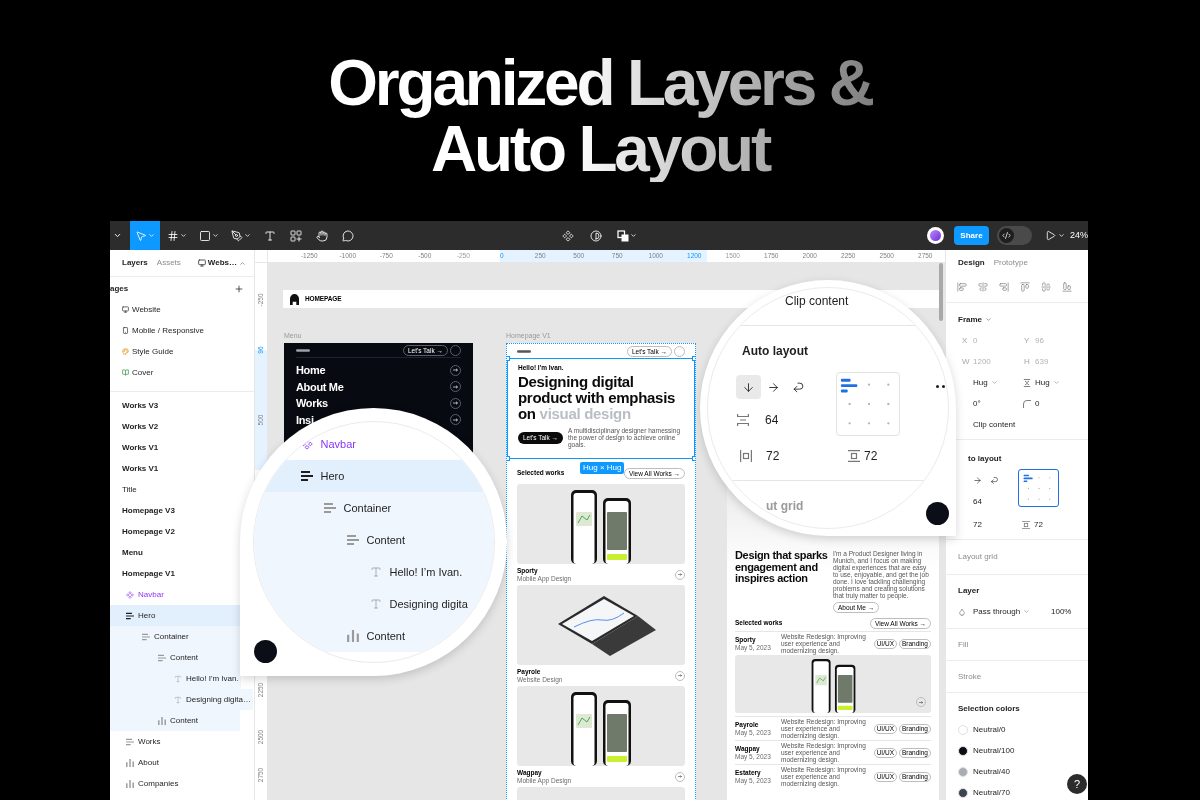 This screenshot has height=800, width=1200. Describe the element at coordinates (320, 386) in the screenshot. I see `menu-link: About Me` at that location.